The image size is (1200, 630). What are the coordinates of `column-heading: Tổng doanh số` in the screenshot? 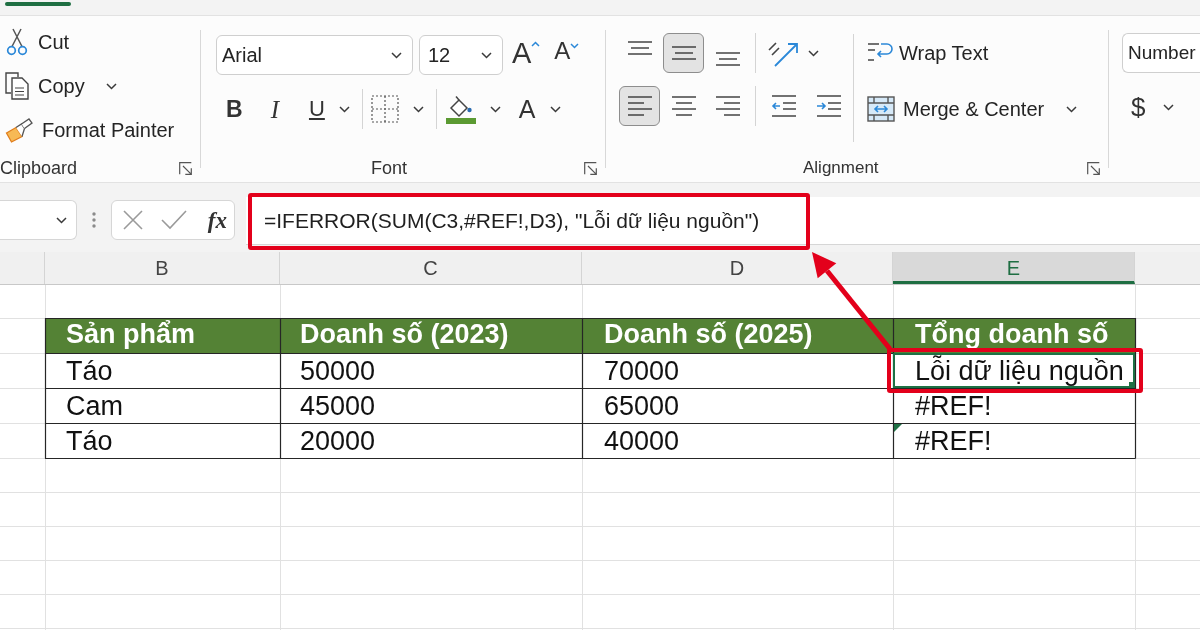 It's located at (1012, 334).